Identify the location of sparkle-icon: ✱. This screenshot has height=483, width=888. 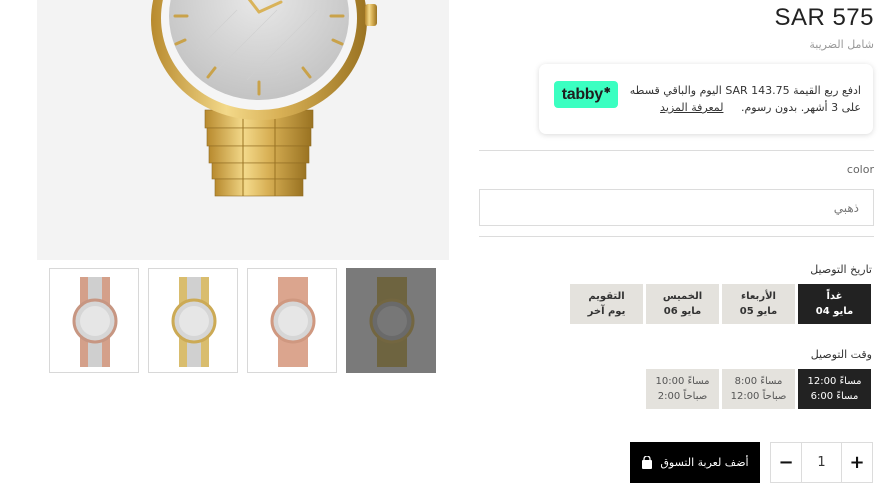
(607, 90).